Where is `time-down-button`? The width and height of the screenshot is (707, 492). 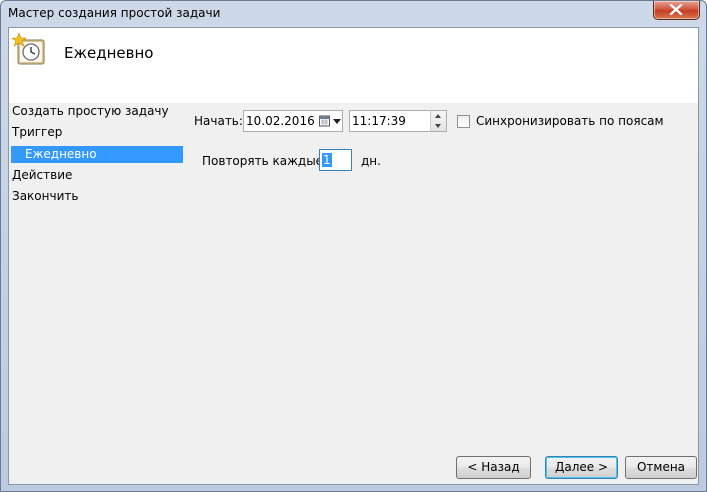
time-down-button is located at coordinates (438, 126).